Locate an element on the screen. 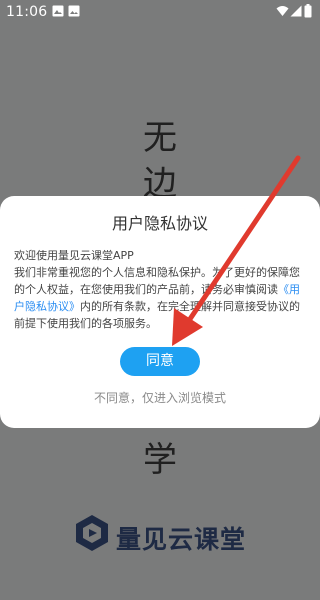 This screenshot has height=600, width=320. app-logo: 量见云课堂 is located at coordinates (172, 535).